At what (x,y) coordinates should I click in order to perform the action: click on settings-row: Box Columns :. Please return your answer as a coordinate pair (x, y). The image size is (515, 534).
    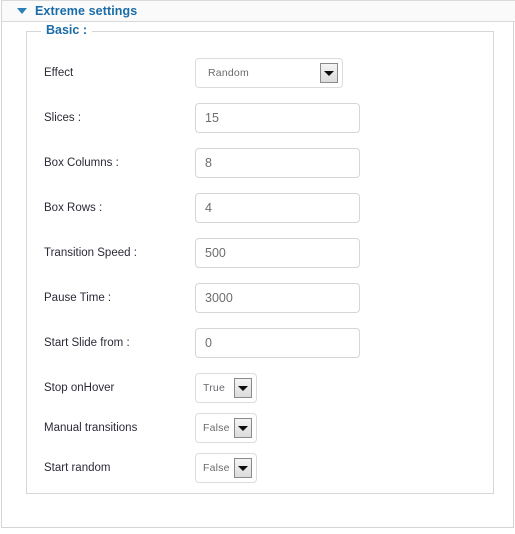
    Looking at the image, I should click on (260, 165).